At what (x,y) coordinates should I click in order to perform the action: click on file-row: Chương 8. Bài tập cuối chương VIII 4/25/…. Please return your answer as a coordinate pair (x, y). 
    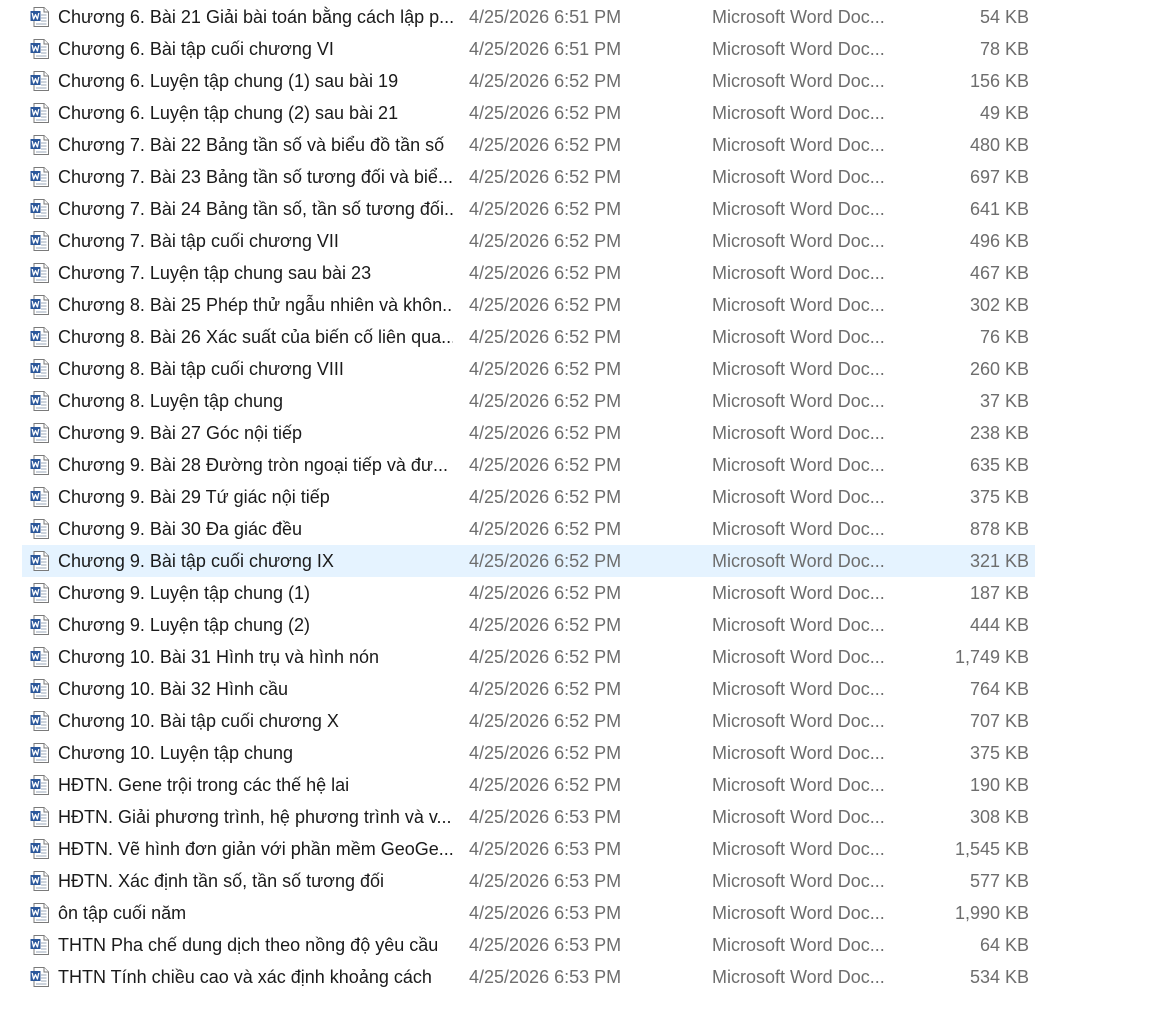
    Looking at the image, I should click on (579, 369).